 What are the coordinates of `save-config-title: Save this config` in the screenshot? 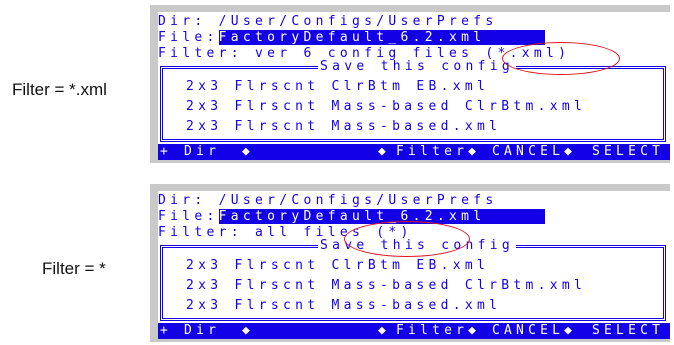 It's located at (417, 66).